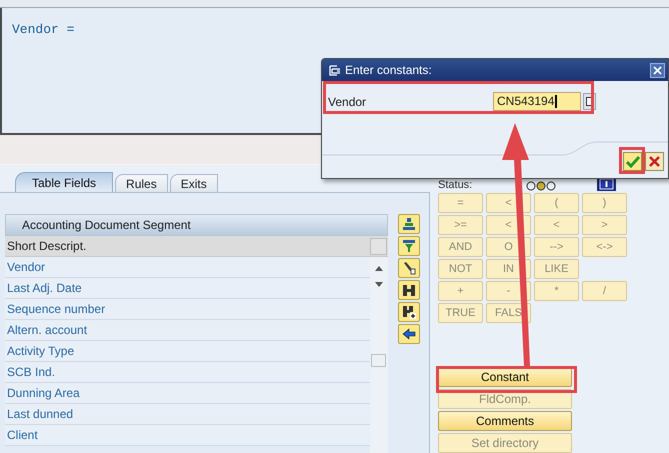 This screenshot has height=453, width=669. What do you see at coordinates (194, 183) in the screenshot?
I see `tab: Exits` at bounding box center [194, 183].